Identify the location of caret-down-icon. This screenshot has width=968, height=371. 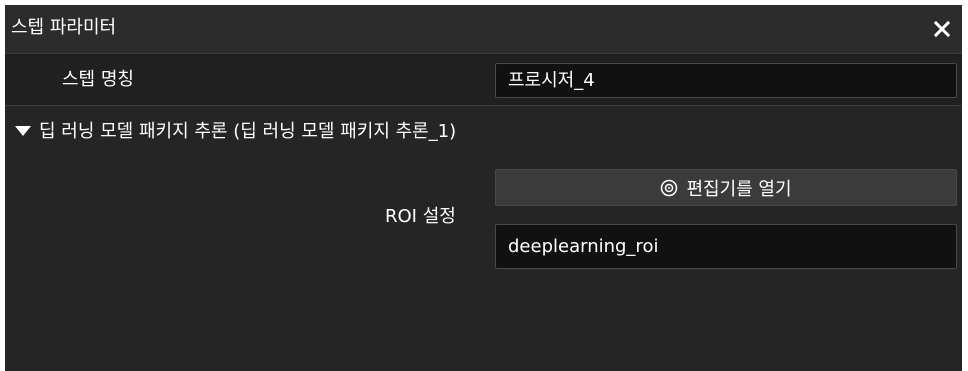
(23, 131).